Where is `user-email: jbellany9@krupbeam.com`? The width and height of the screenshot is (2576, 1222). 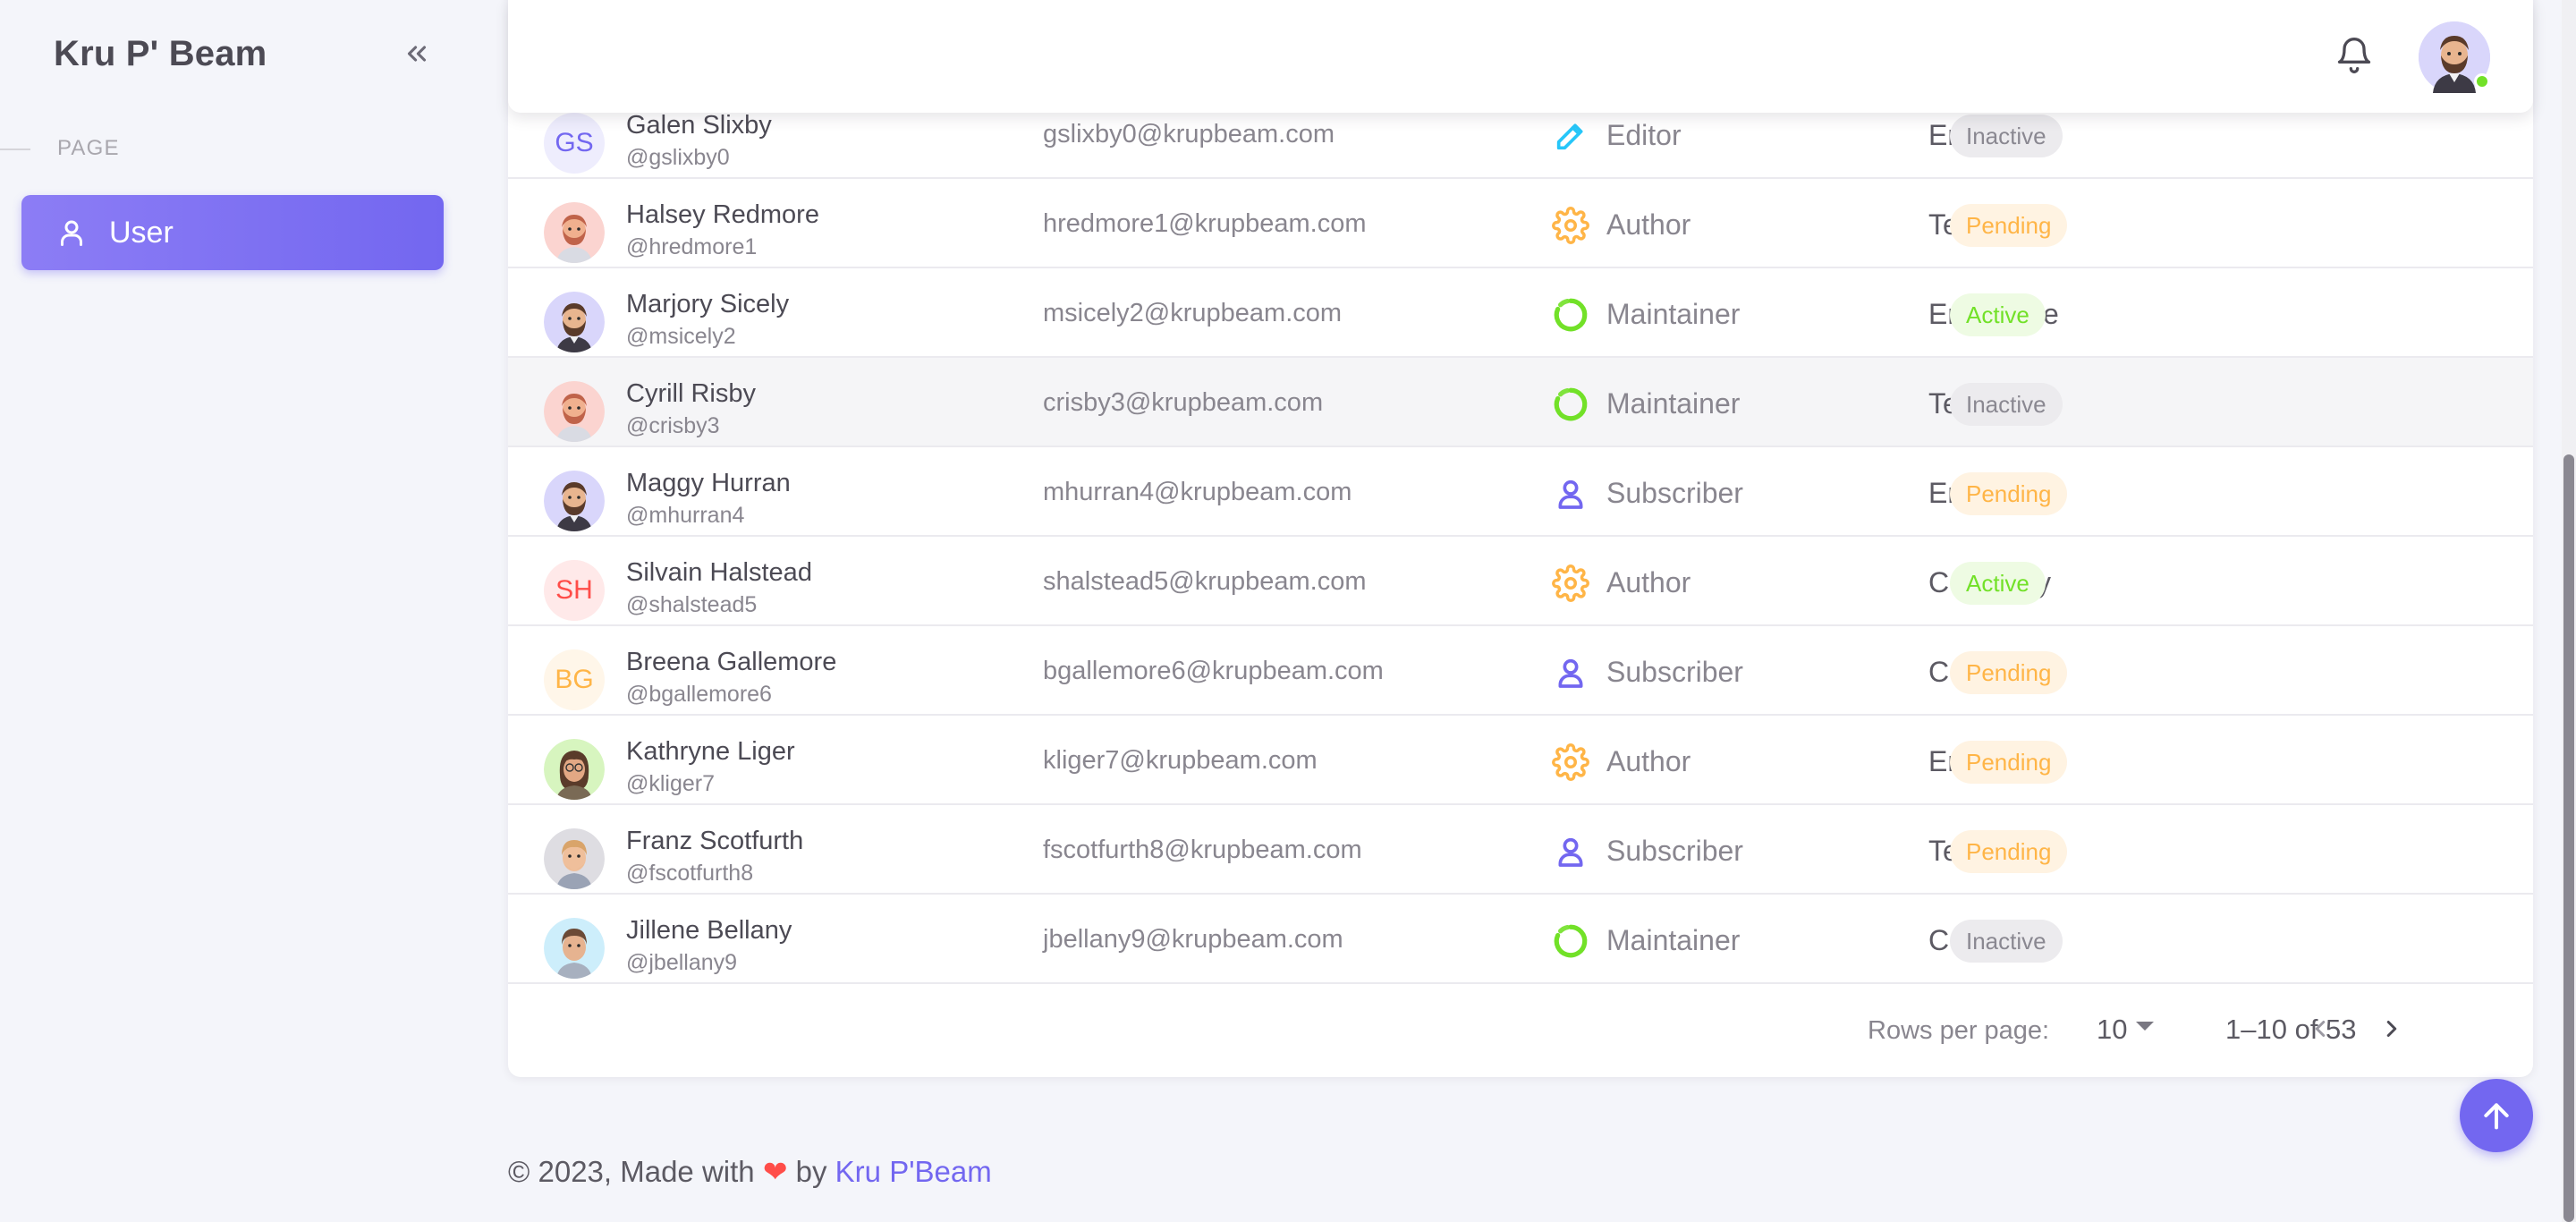 user-email: jbellany9@krupbeam.com is located at coordinates (1193, 939).